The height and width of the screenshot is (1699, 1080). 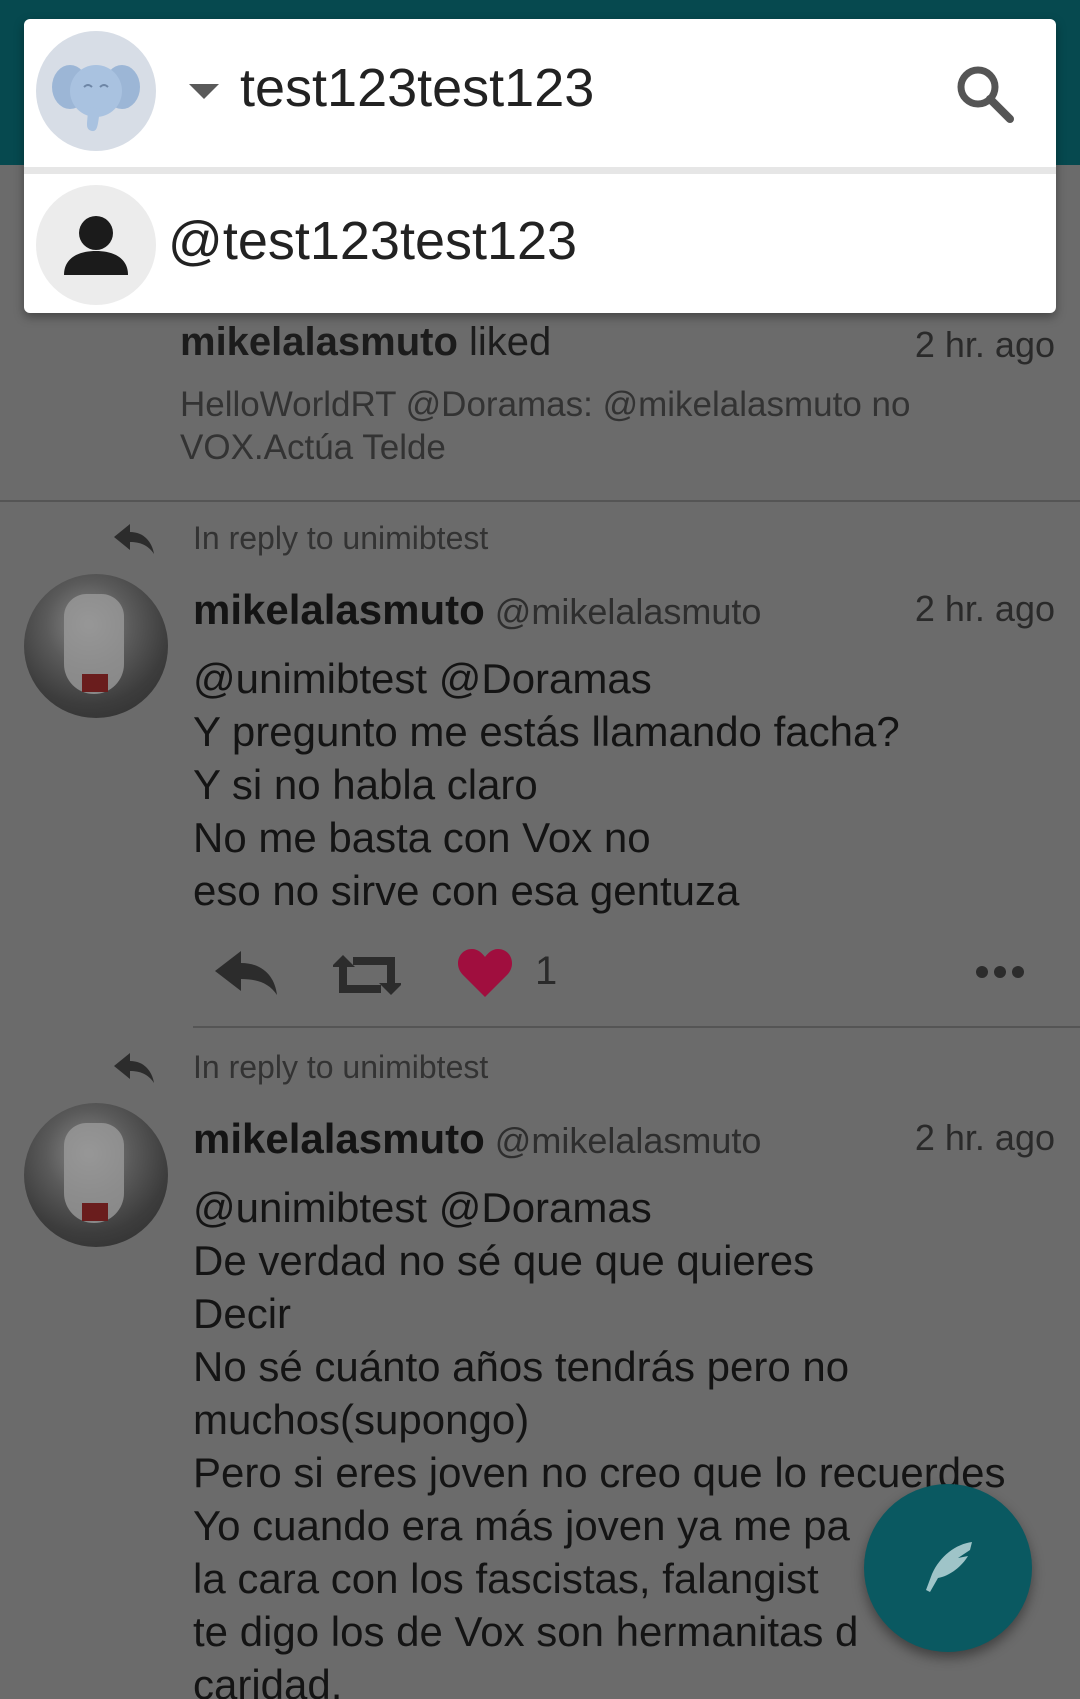 I want to click on account-name: test123test123, so click(x=417, y=88).